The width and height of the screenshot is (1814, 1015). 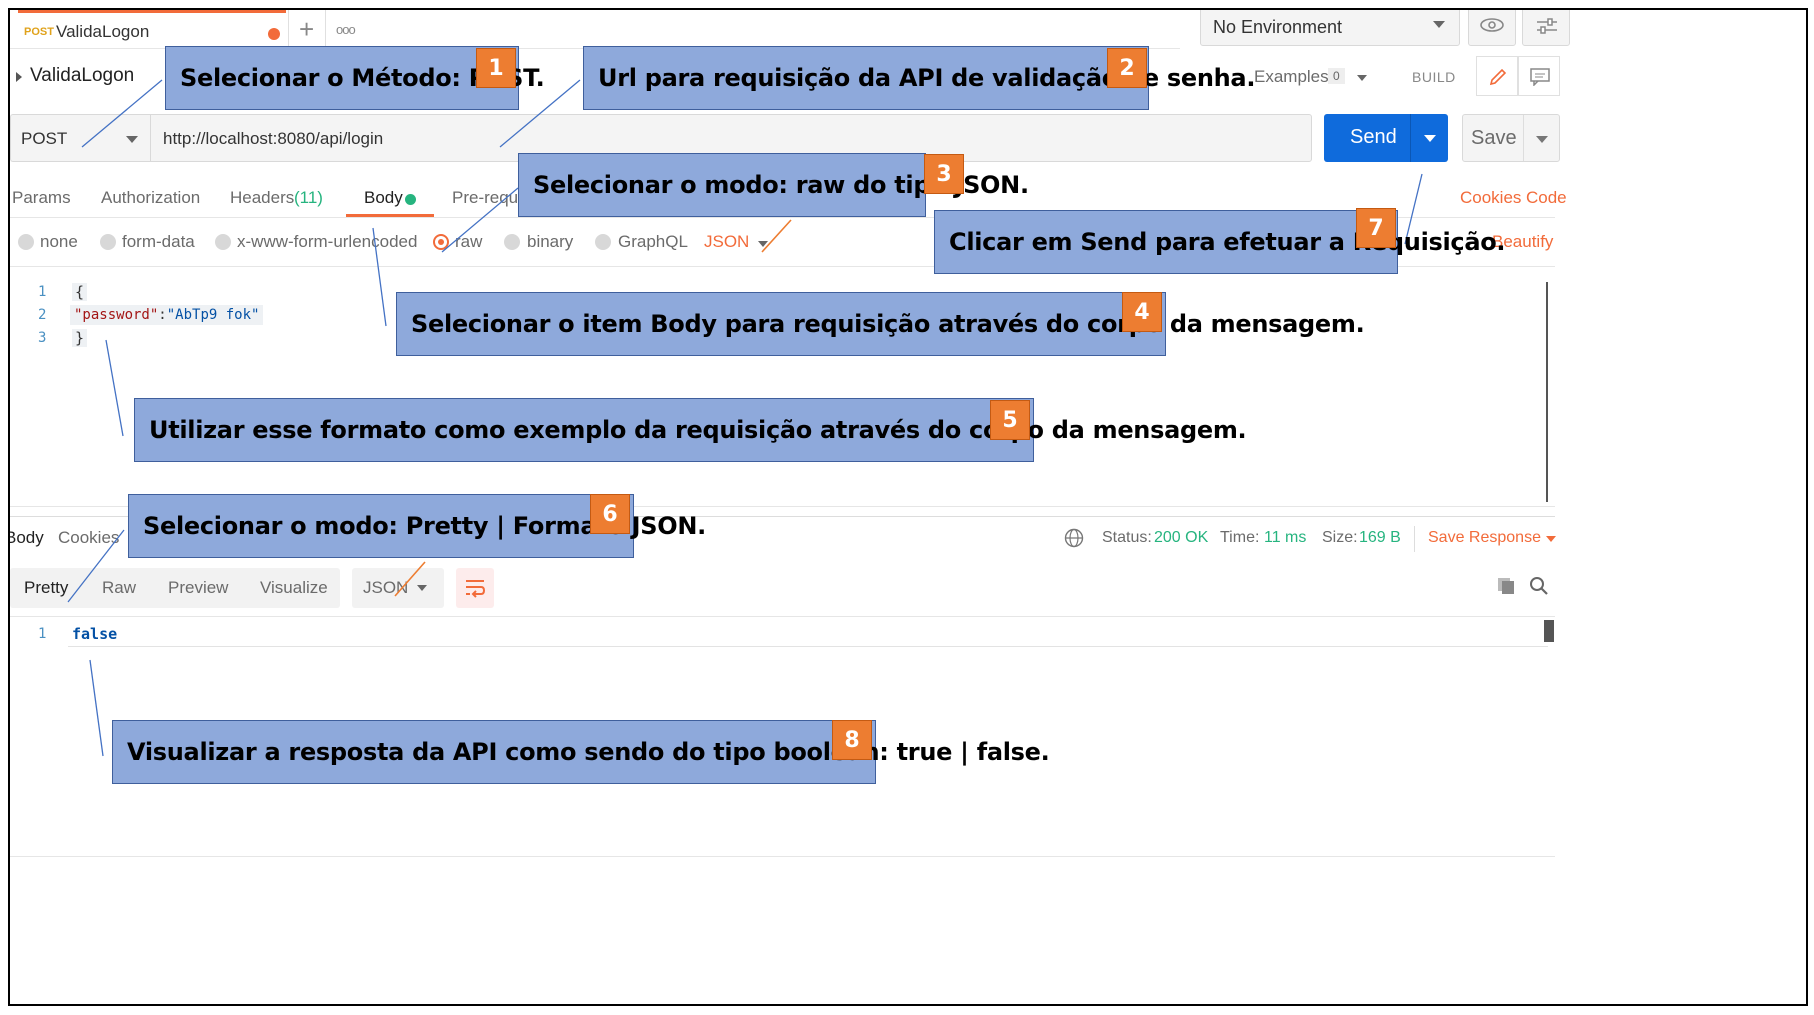 I want to click on mode-binary-label: binary, so click(x=550, y=242).